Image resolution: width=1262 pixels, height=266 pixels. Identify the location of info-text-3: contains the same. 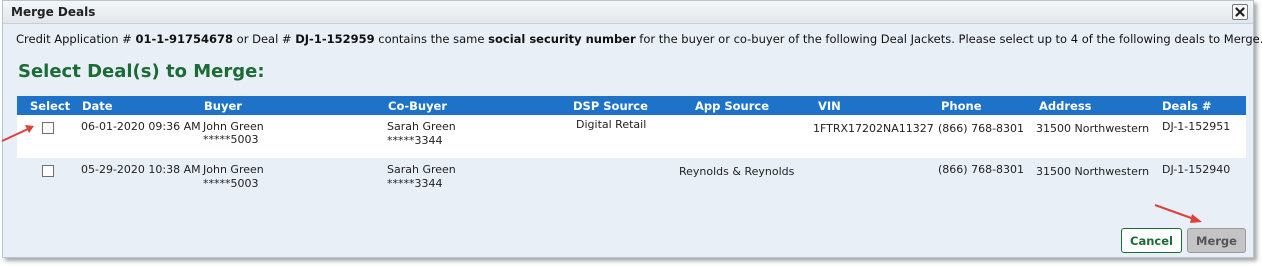
(431, 39).